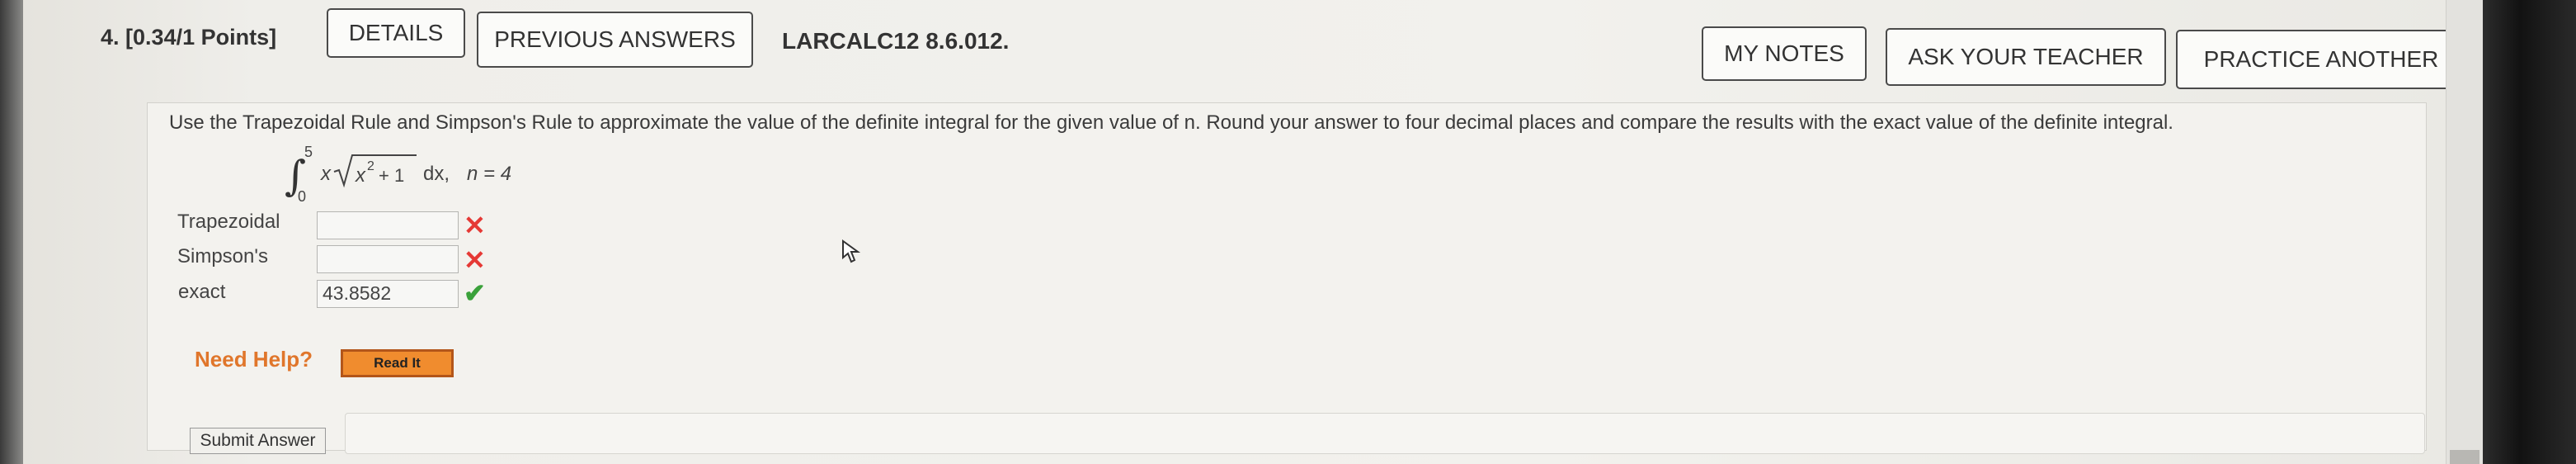 This screenshot has width=2576, height=464. What do you see at coordinates (258, 441) in the screenshot?
I see `submit-answer-button: Submit Answer` at bounding box center [258, 441].